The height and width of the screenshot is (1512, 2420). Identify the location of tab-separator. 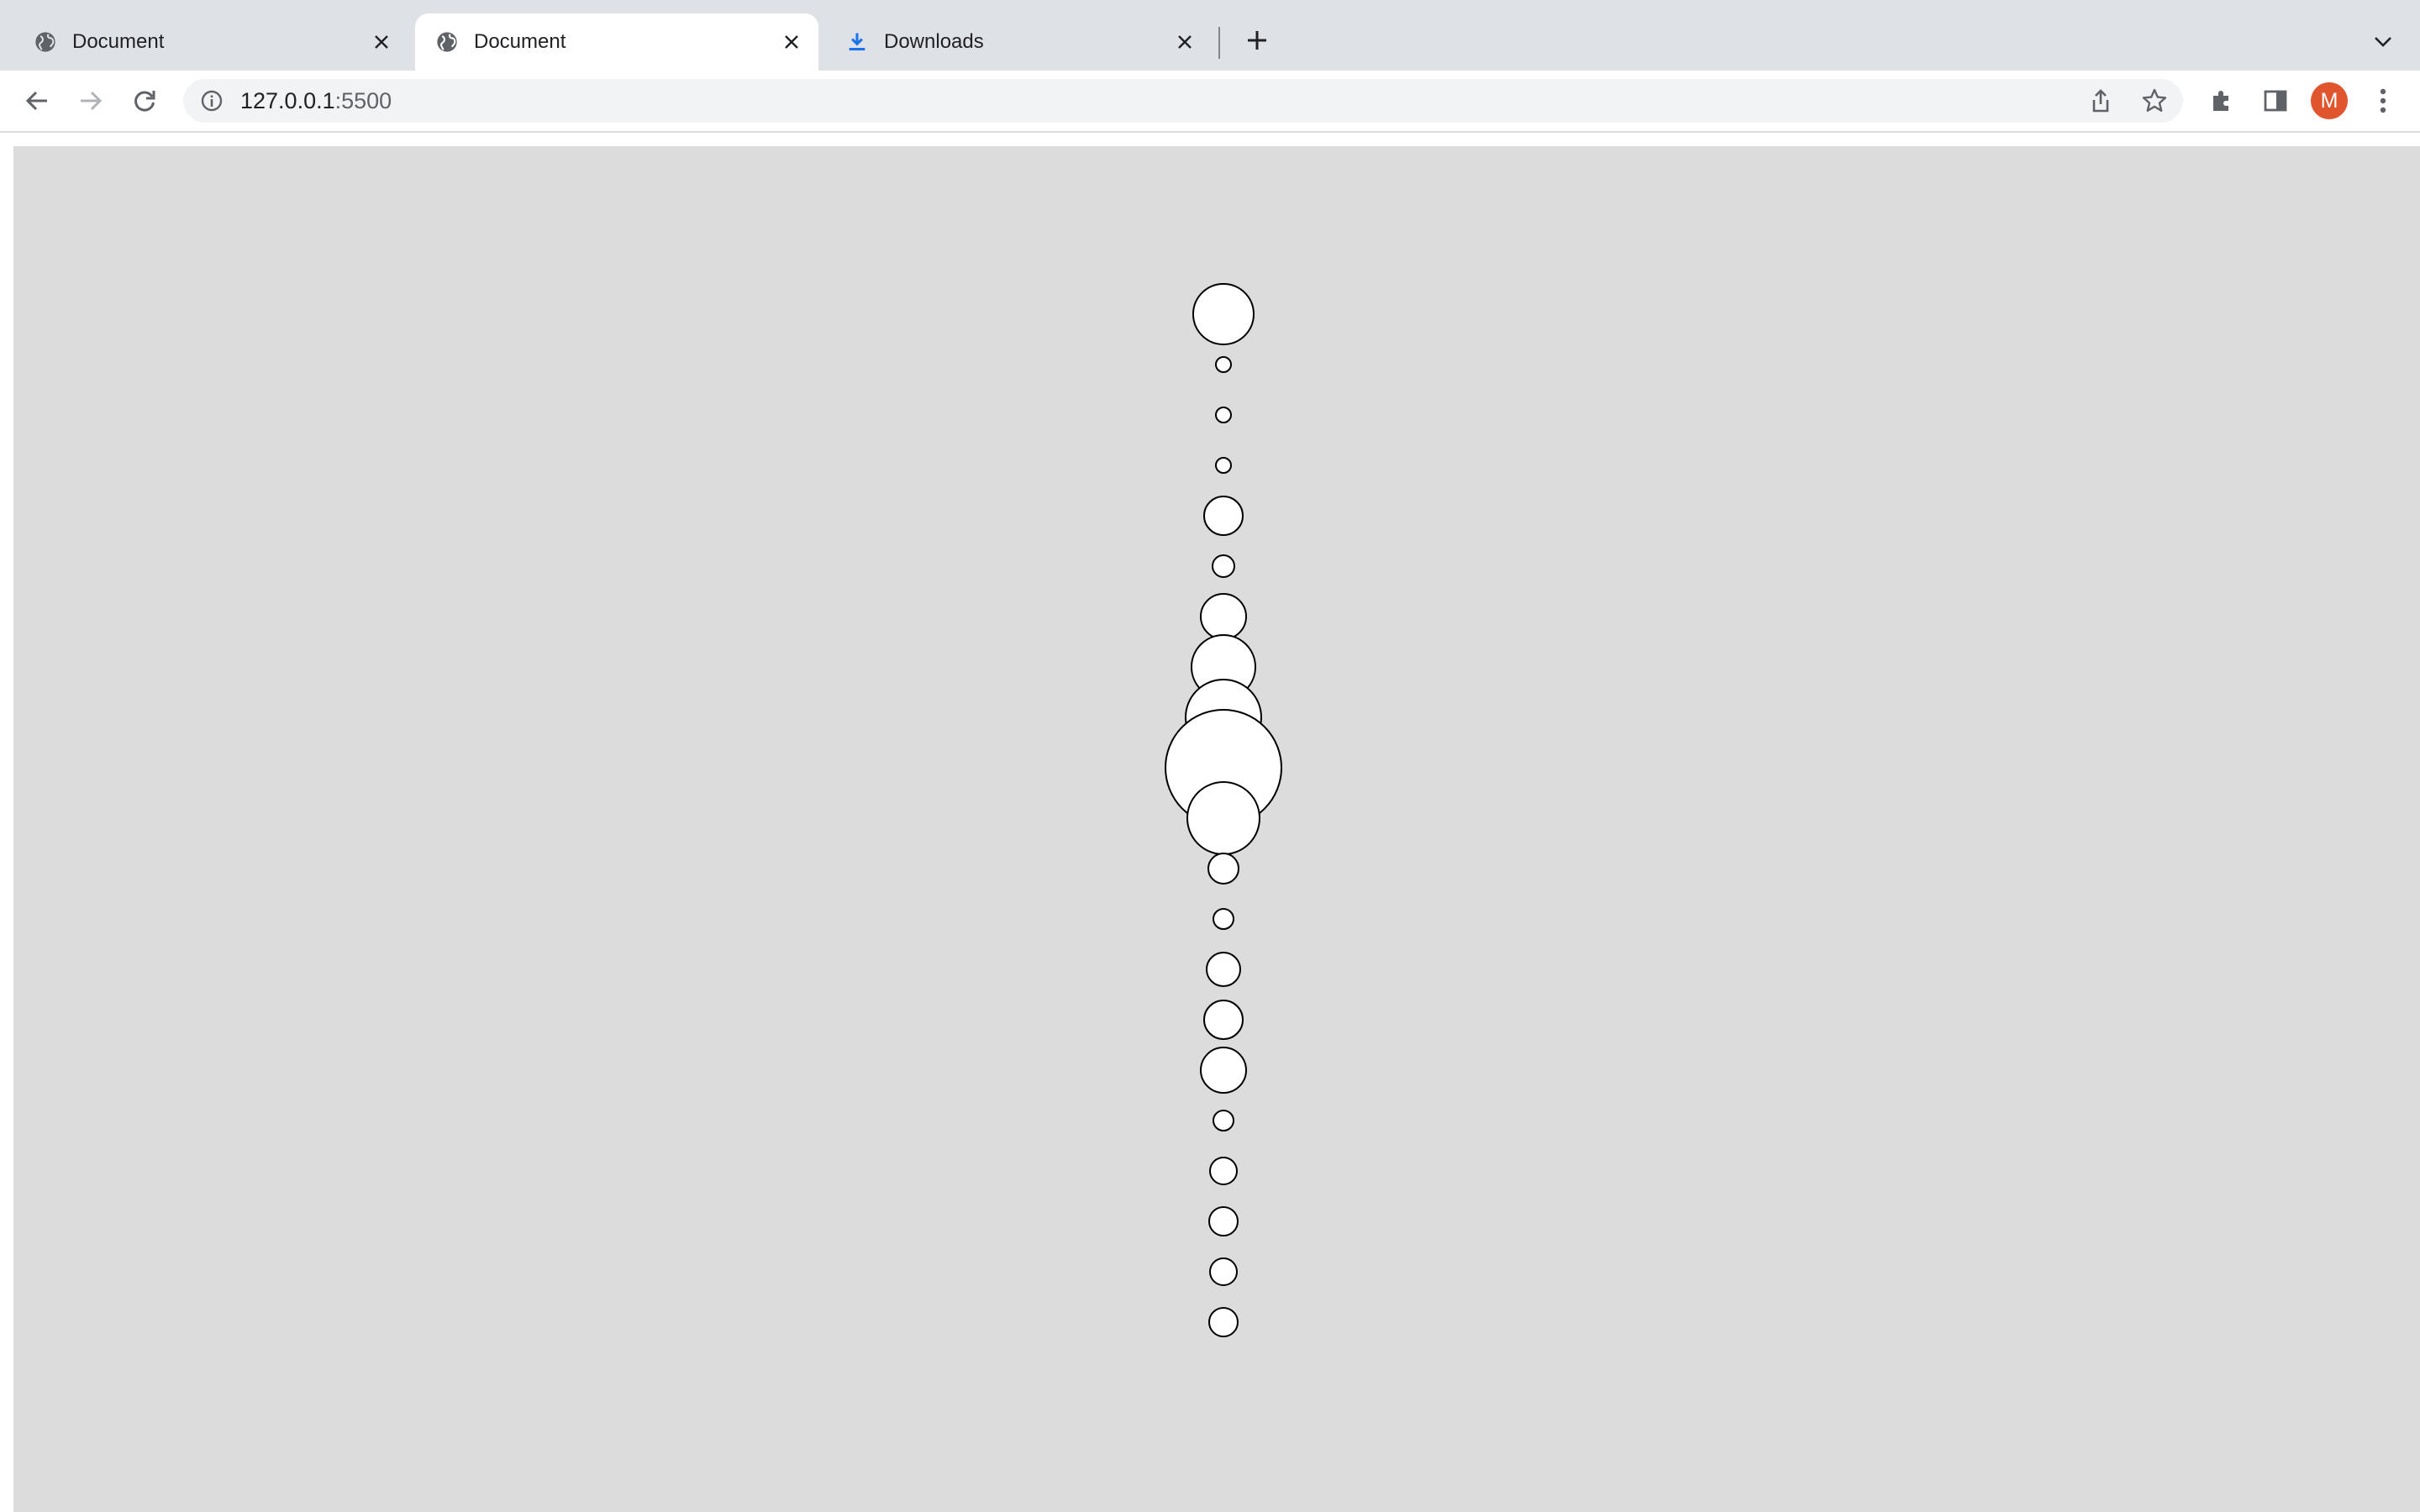
(1219, 43).